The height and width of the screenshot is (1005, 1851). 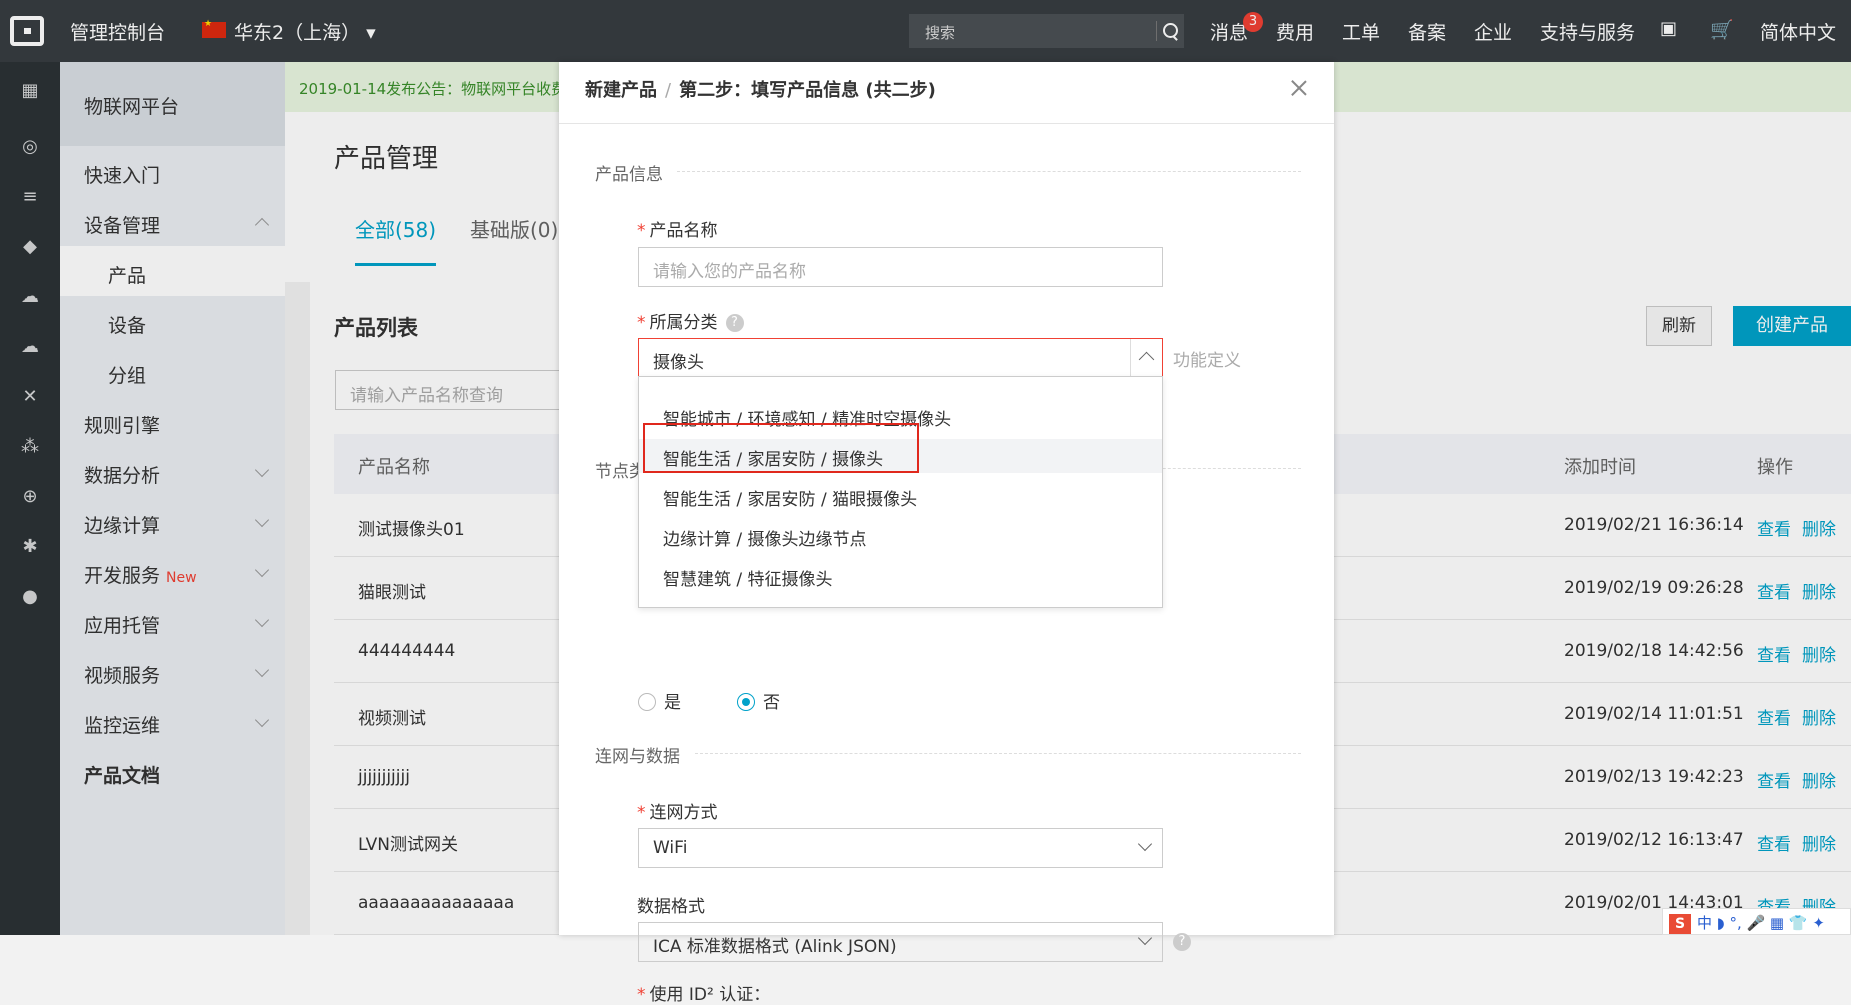 I want to click on chevron-up-icon, so click(x=1146, y=358).